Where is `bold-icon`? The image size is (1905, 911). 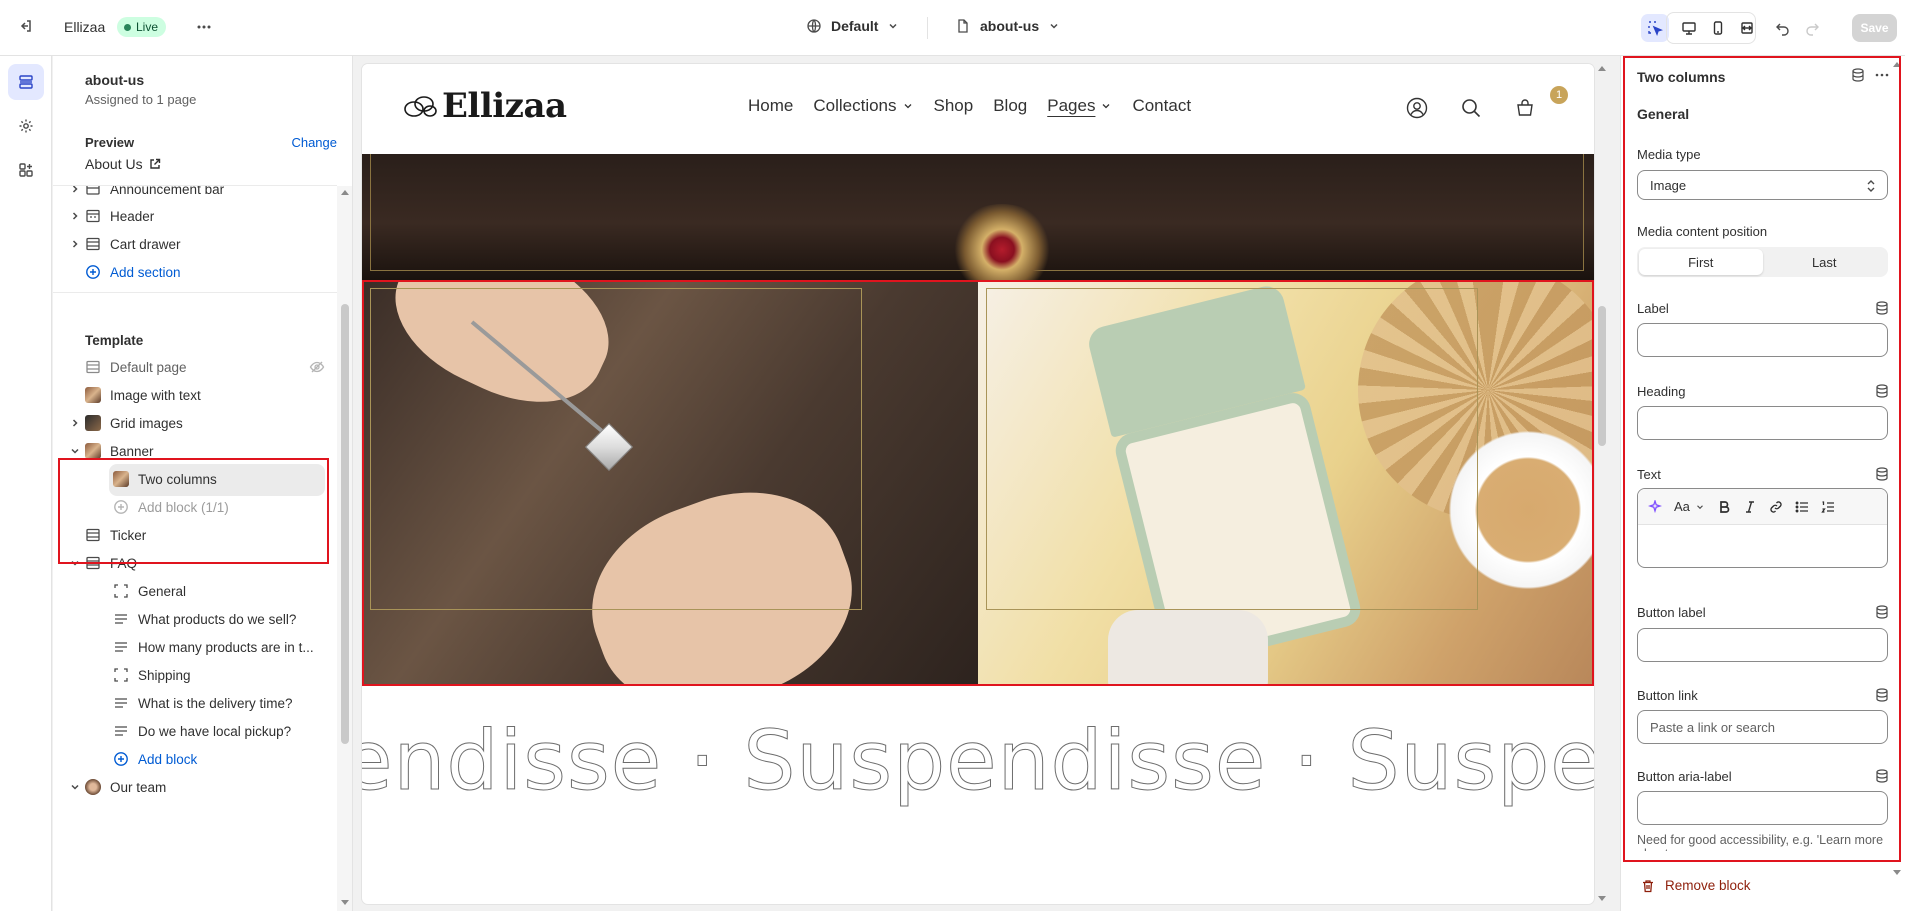
bold-icon is located at coordinates (1724, 507).